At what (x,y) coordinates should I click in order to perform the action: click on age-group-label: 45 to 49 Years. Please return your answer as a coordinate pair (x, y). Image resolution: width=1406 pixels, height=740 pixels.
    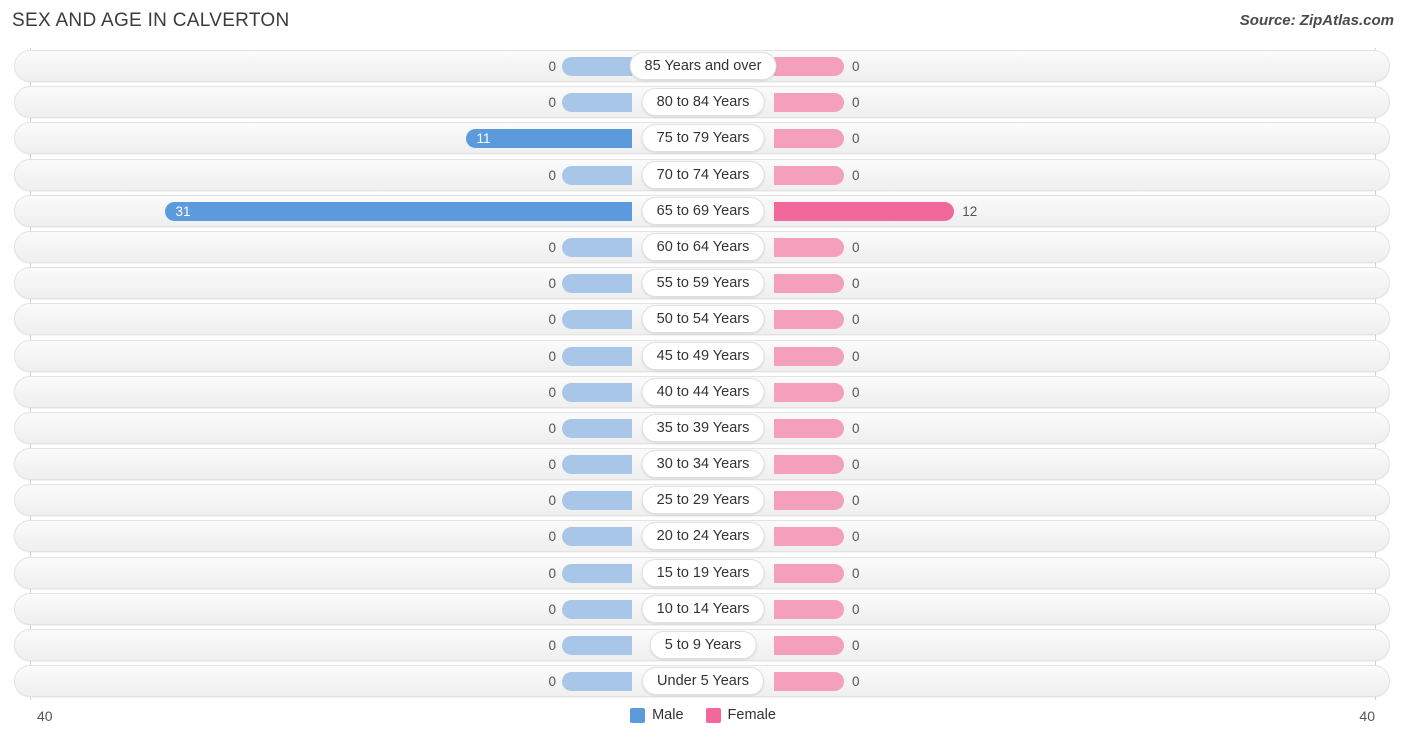
    Looking at the image, I should click on (703, 355).